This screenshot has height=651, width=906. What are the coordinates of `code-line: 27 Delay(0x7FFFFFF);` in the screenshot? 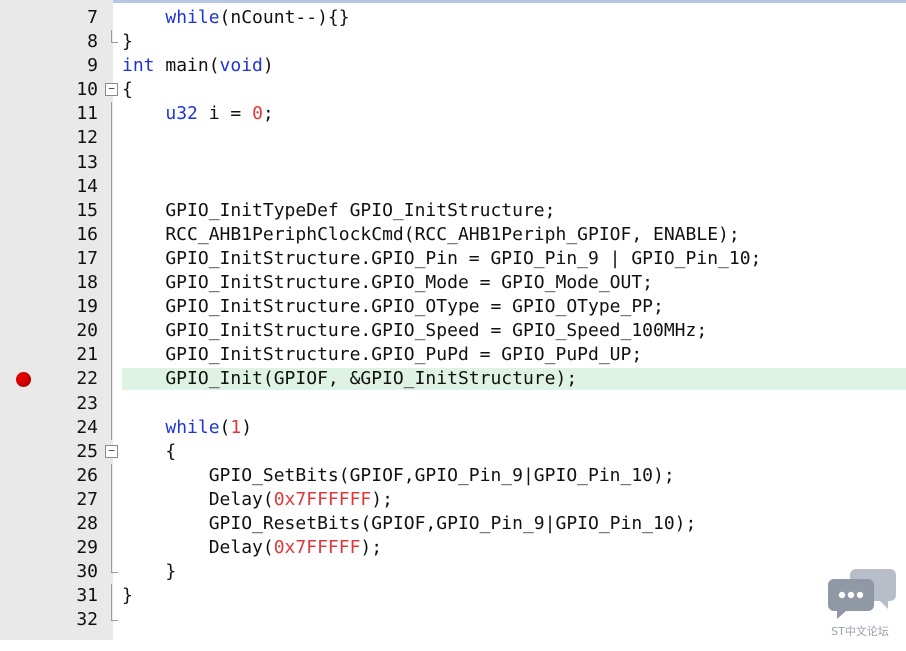 It's located at (453, 500).